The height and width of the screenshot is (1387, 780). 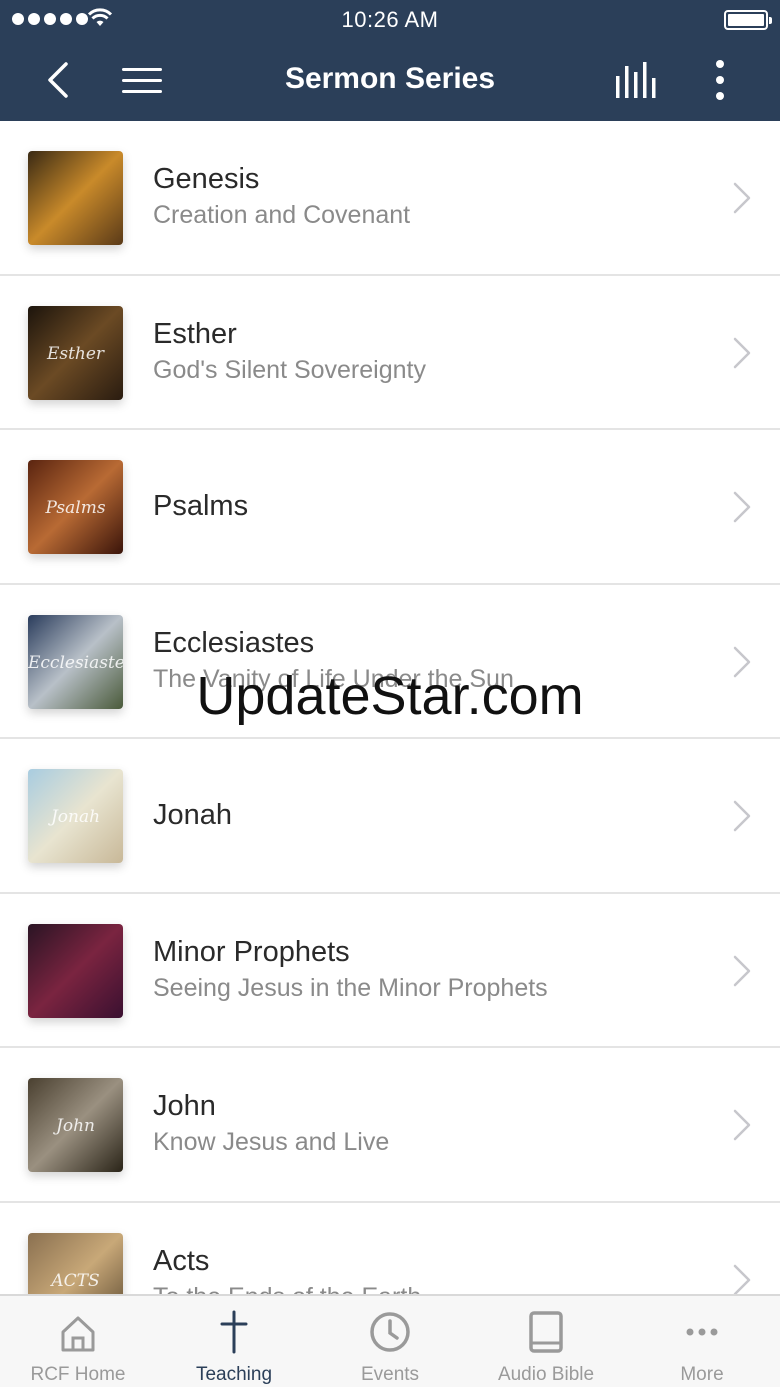 What do you see at coordinates (436, 1248) in the screenshot?
I see `series-text: Acts To the Ends of the Earth` at bounding box center [436, 1248].